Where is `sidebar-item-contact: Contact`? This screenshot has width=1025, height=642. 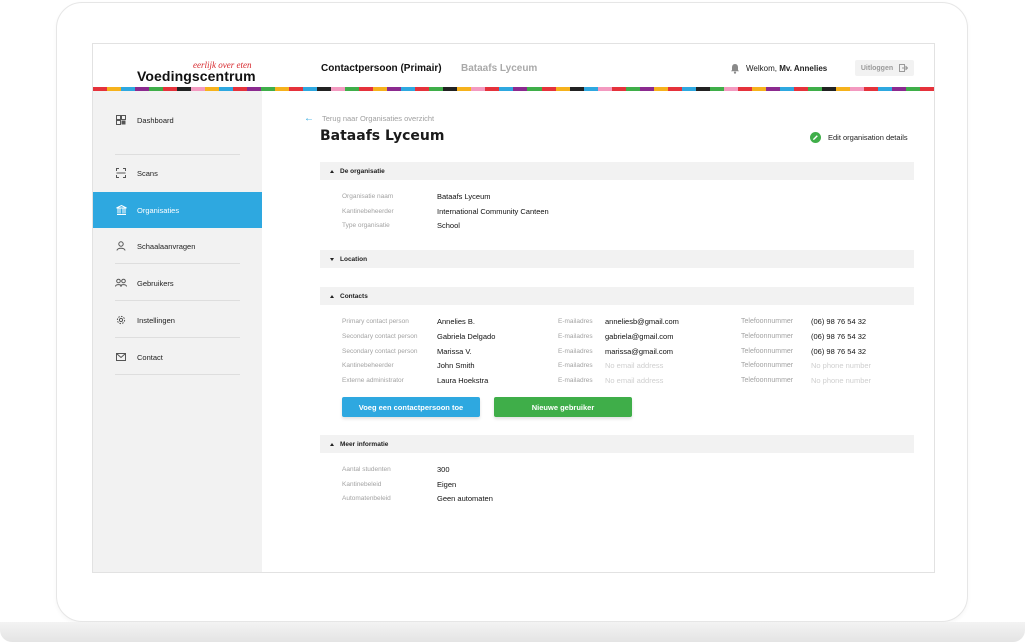 sidebar-item-contact: Contact is located at coordinates (177, 357).